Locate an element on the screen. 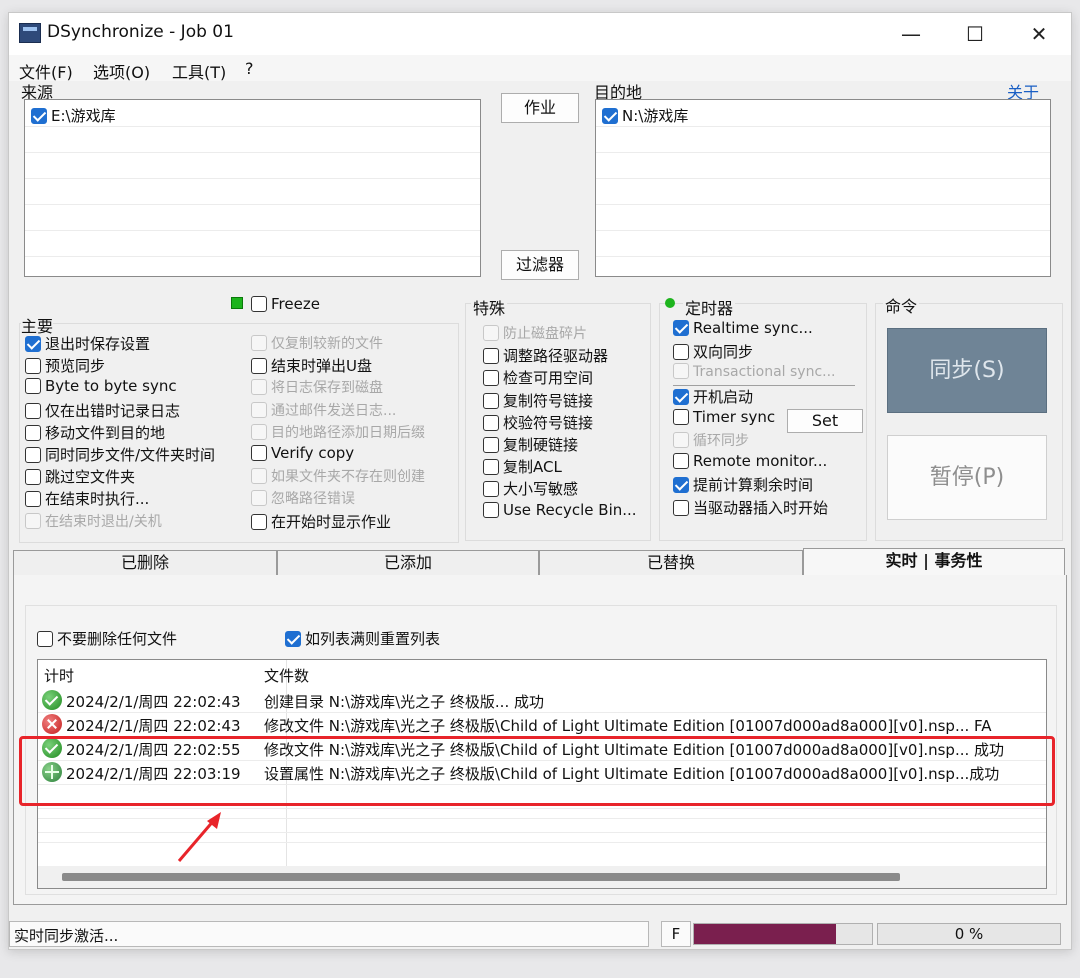 This screenshot has height=978, width=1080. sync-button: 同步(S) is located at coordinates (967, 370).